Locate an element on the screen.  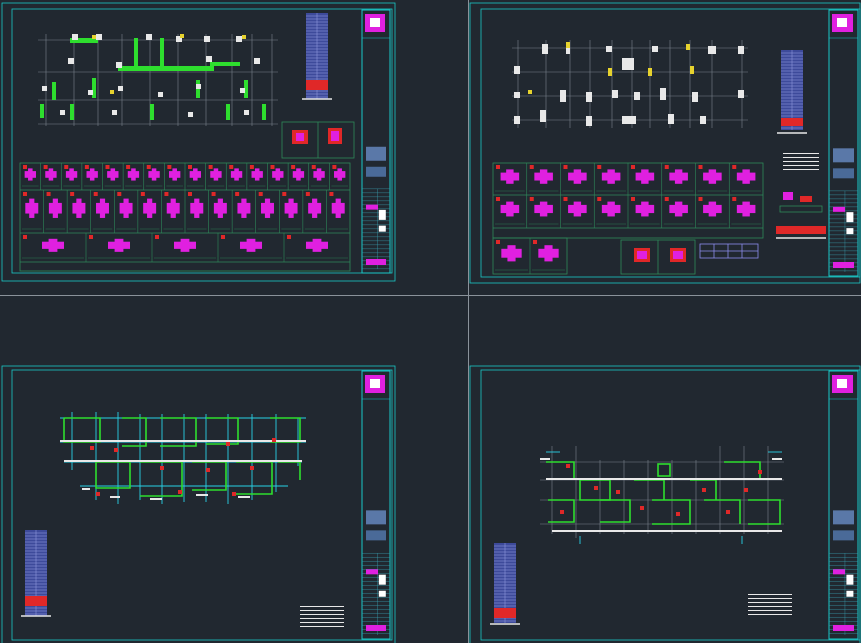
sheet-3-floor-plan is located at coordinates (183, 458).